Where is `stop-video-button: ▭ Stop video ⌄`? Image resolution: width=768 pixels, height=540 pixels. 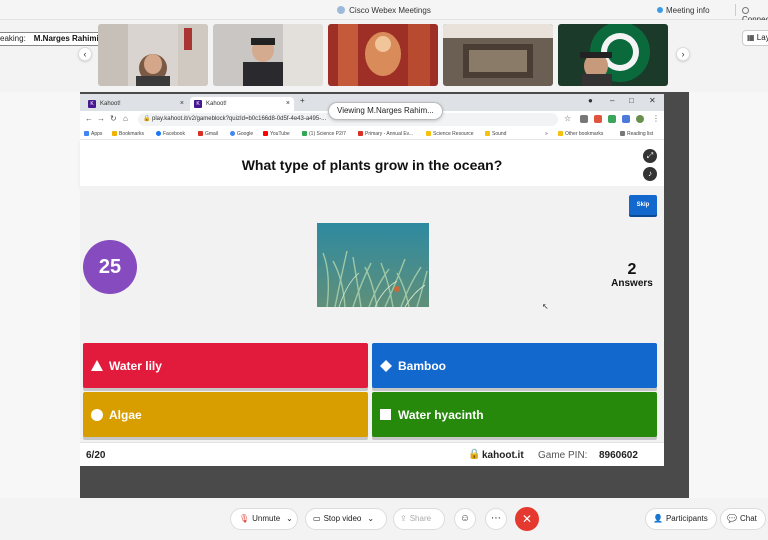 stop-video-button: ▭ Stop video ⌄ is located at coordinates (346, 519).